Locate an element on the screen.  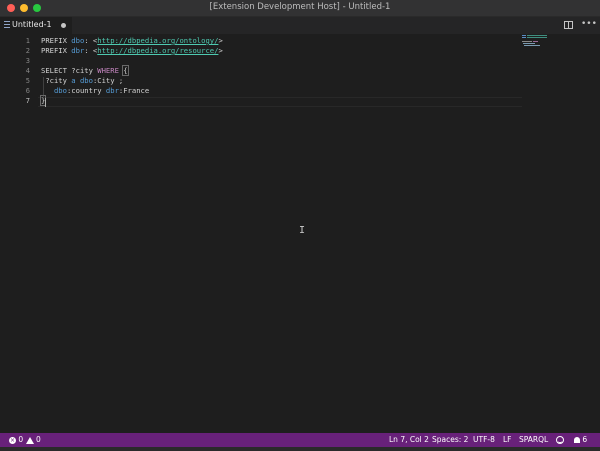
code-line: dbo:country dbr:France is located at coordinates (95, 91).